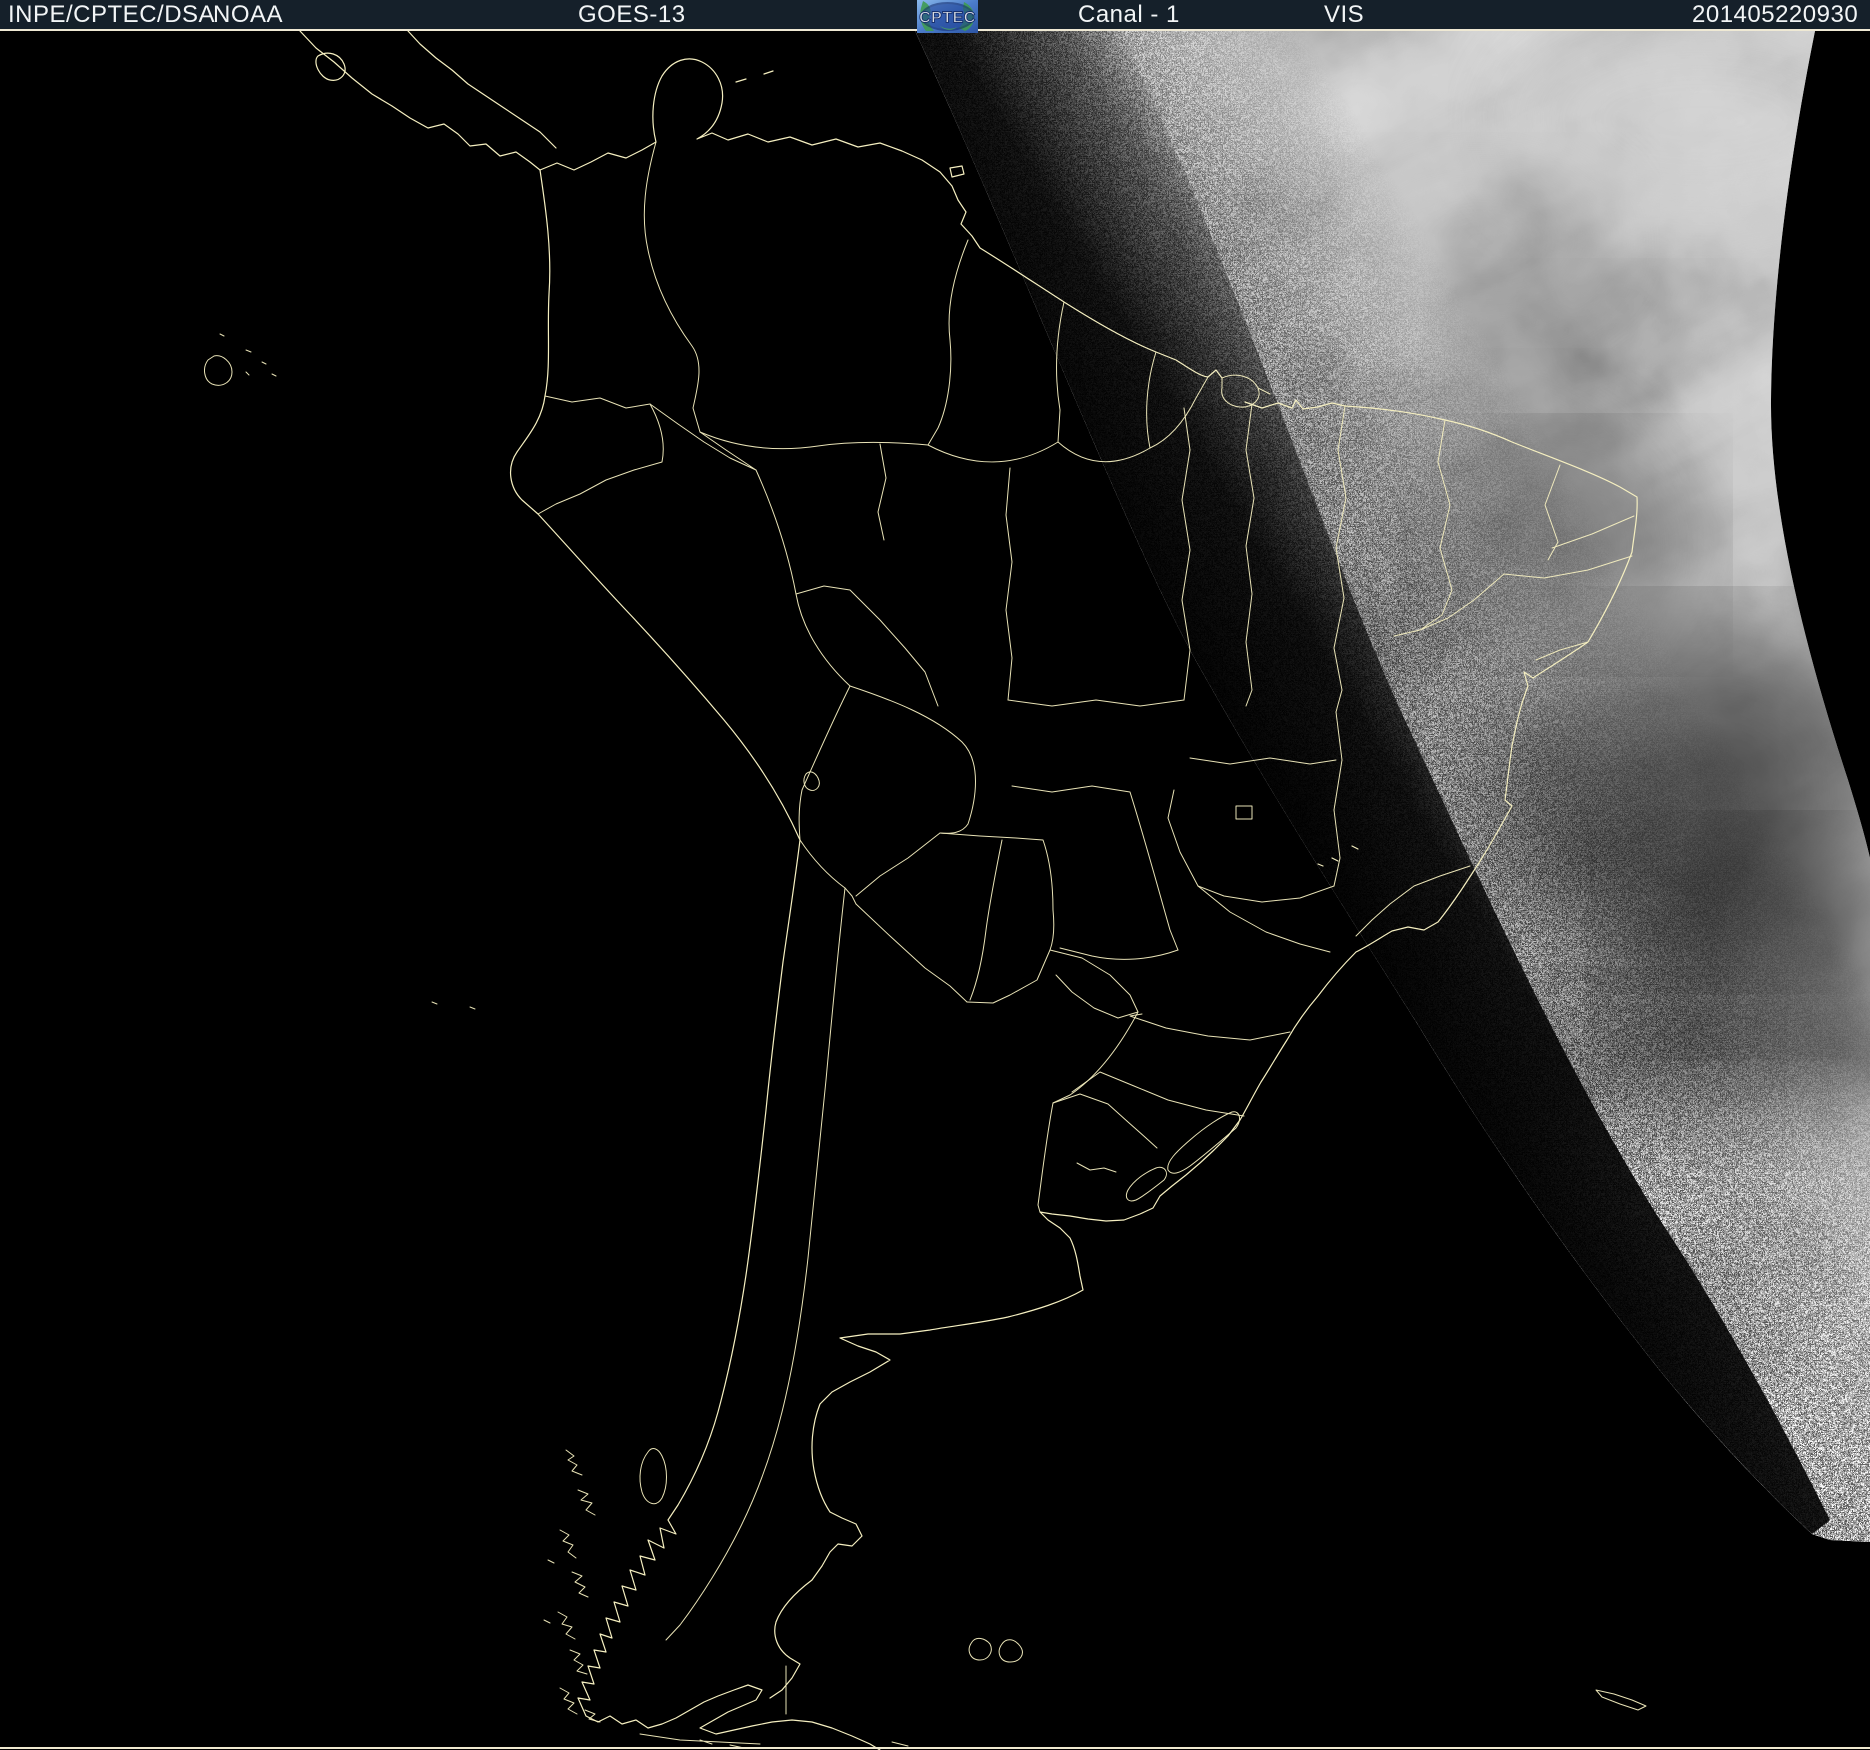 The image size is (1870, 1750). I want to click on band-label: VIS, so click(1344, 14).